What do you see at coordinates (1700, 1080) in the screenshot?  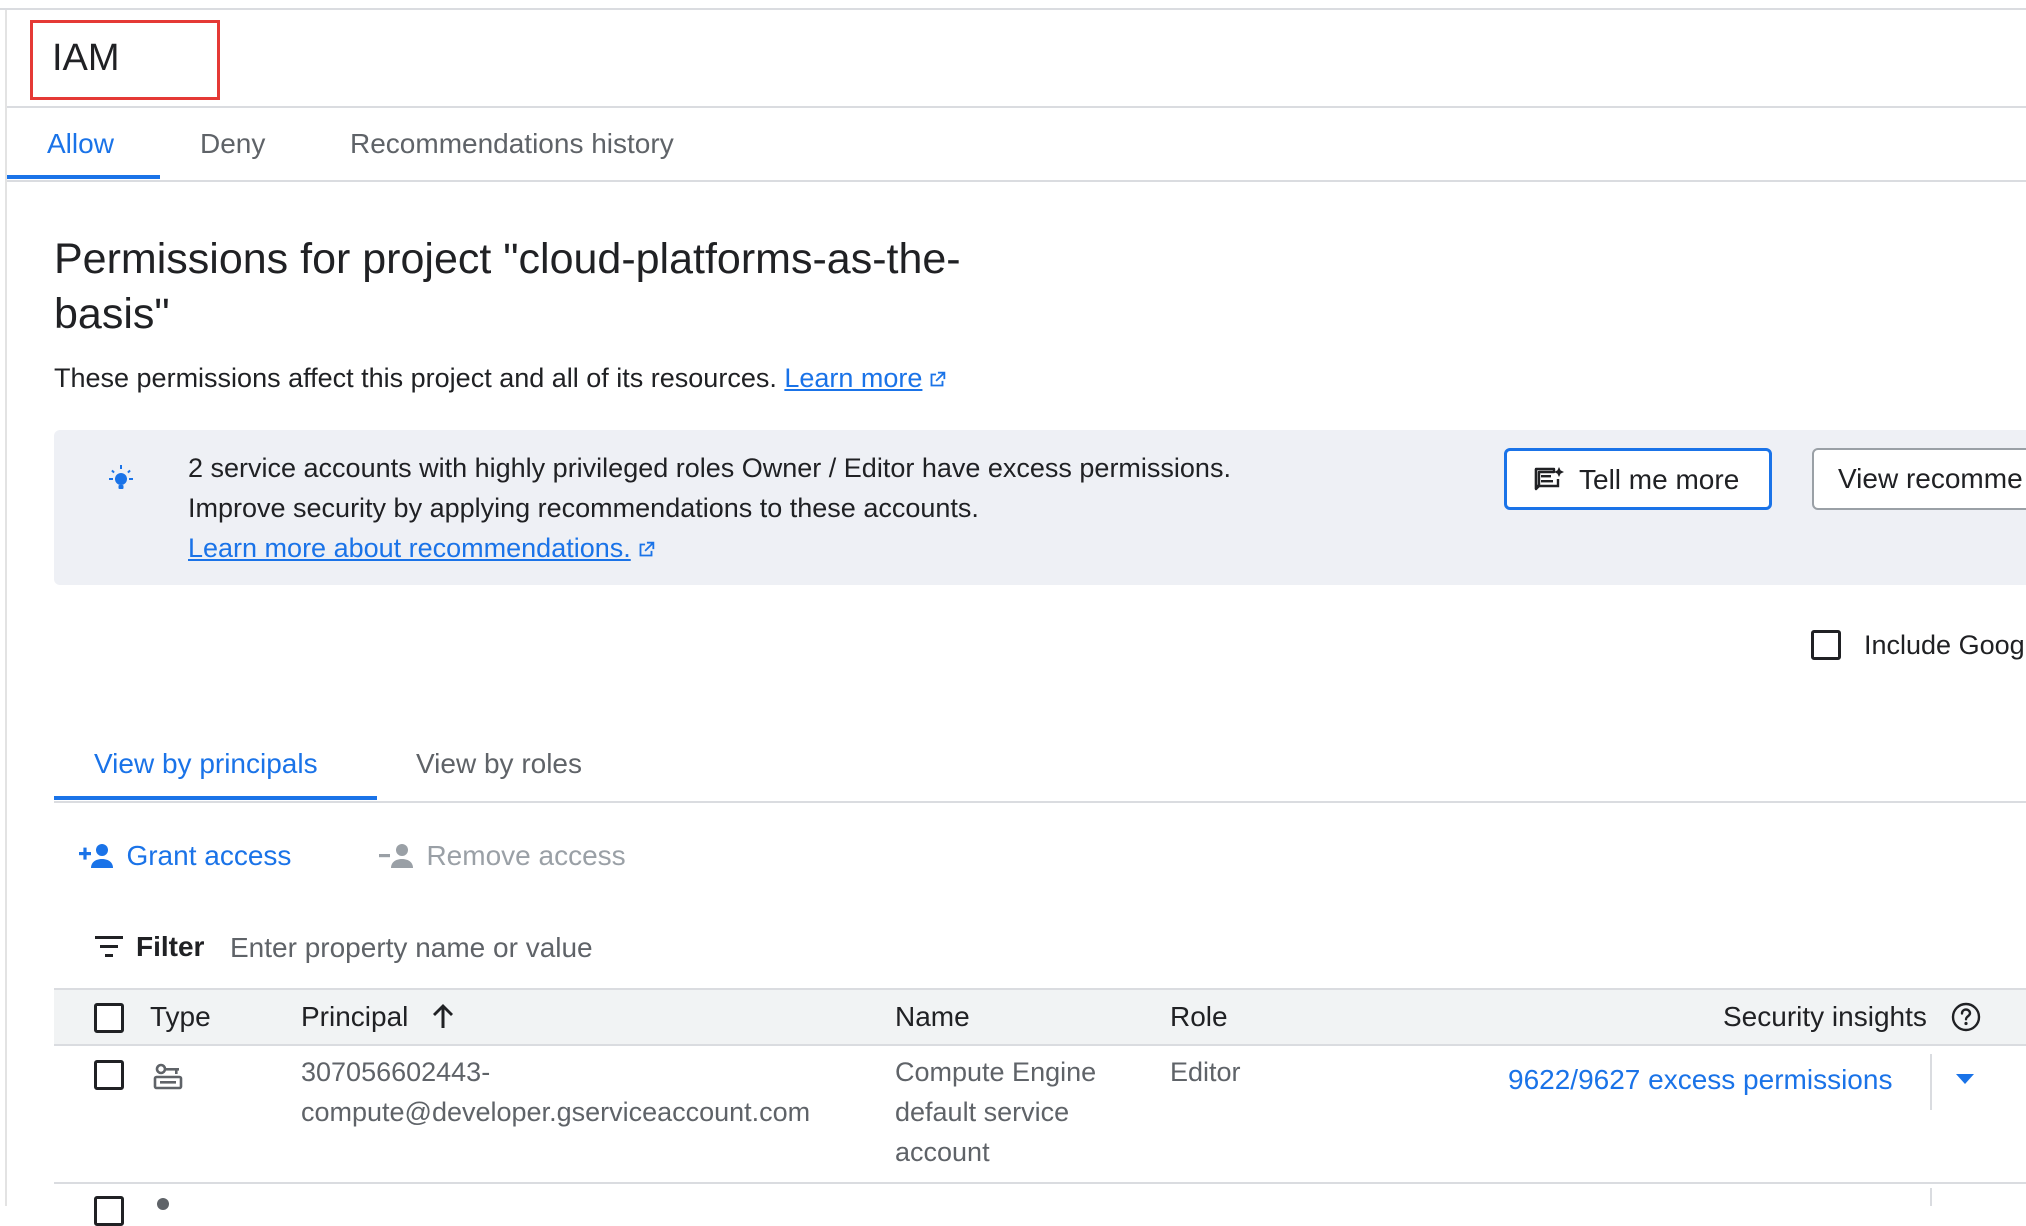 I see `excess-permissions-link: 9622/9627 excess permissions` at bounding box center [1700, 1080].